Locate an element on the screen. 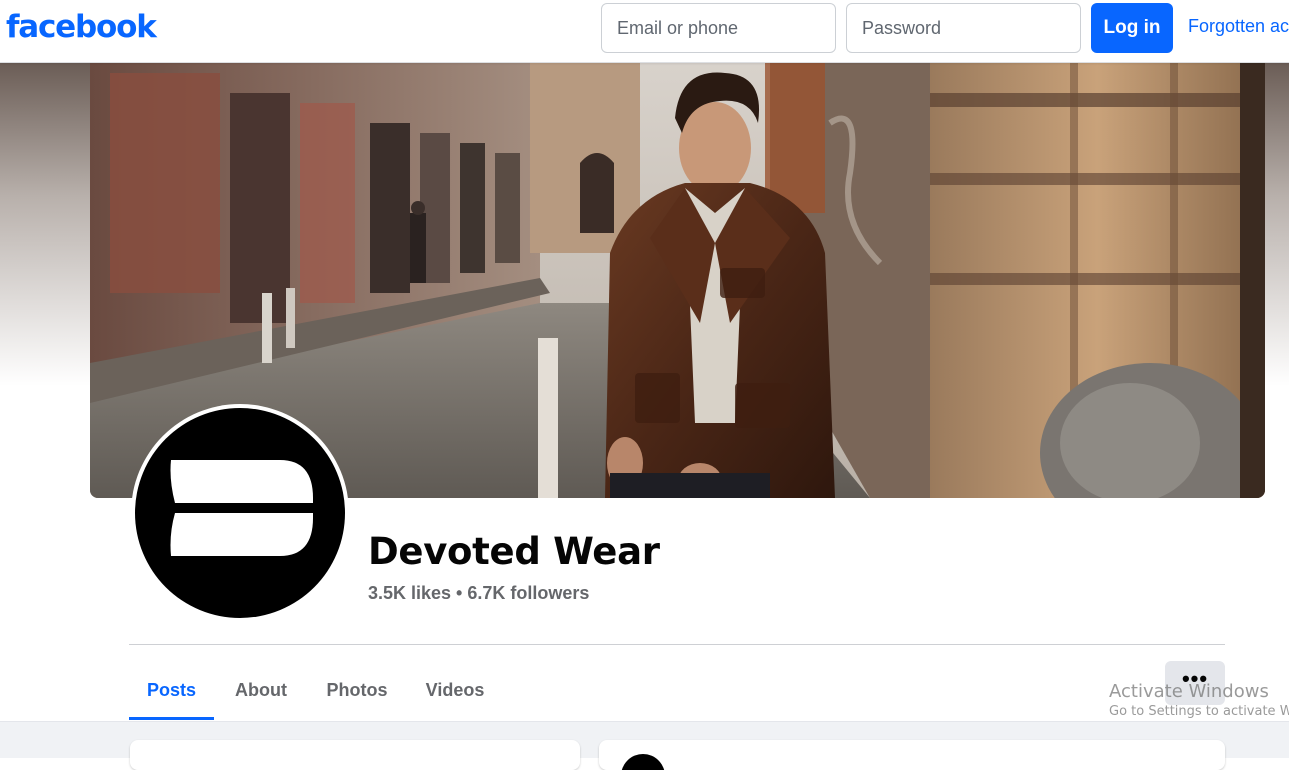 The image size is (1289, 770). top-header: facebook Log in Forgotten account? is located at coordinates (644, 31).